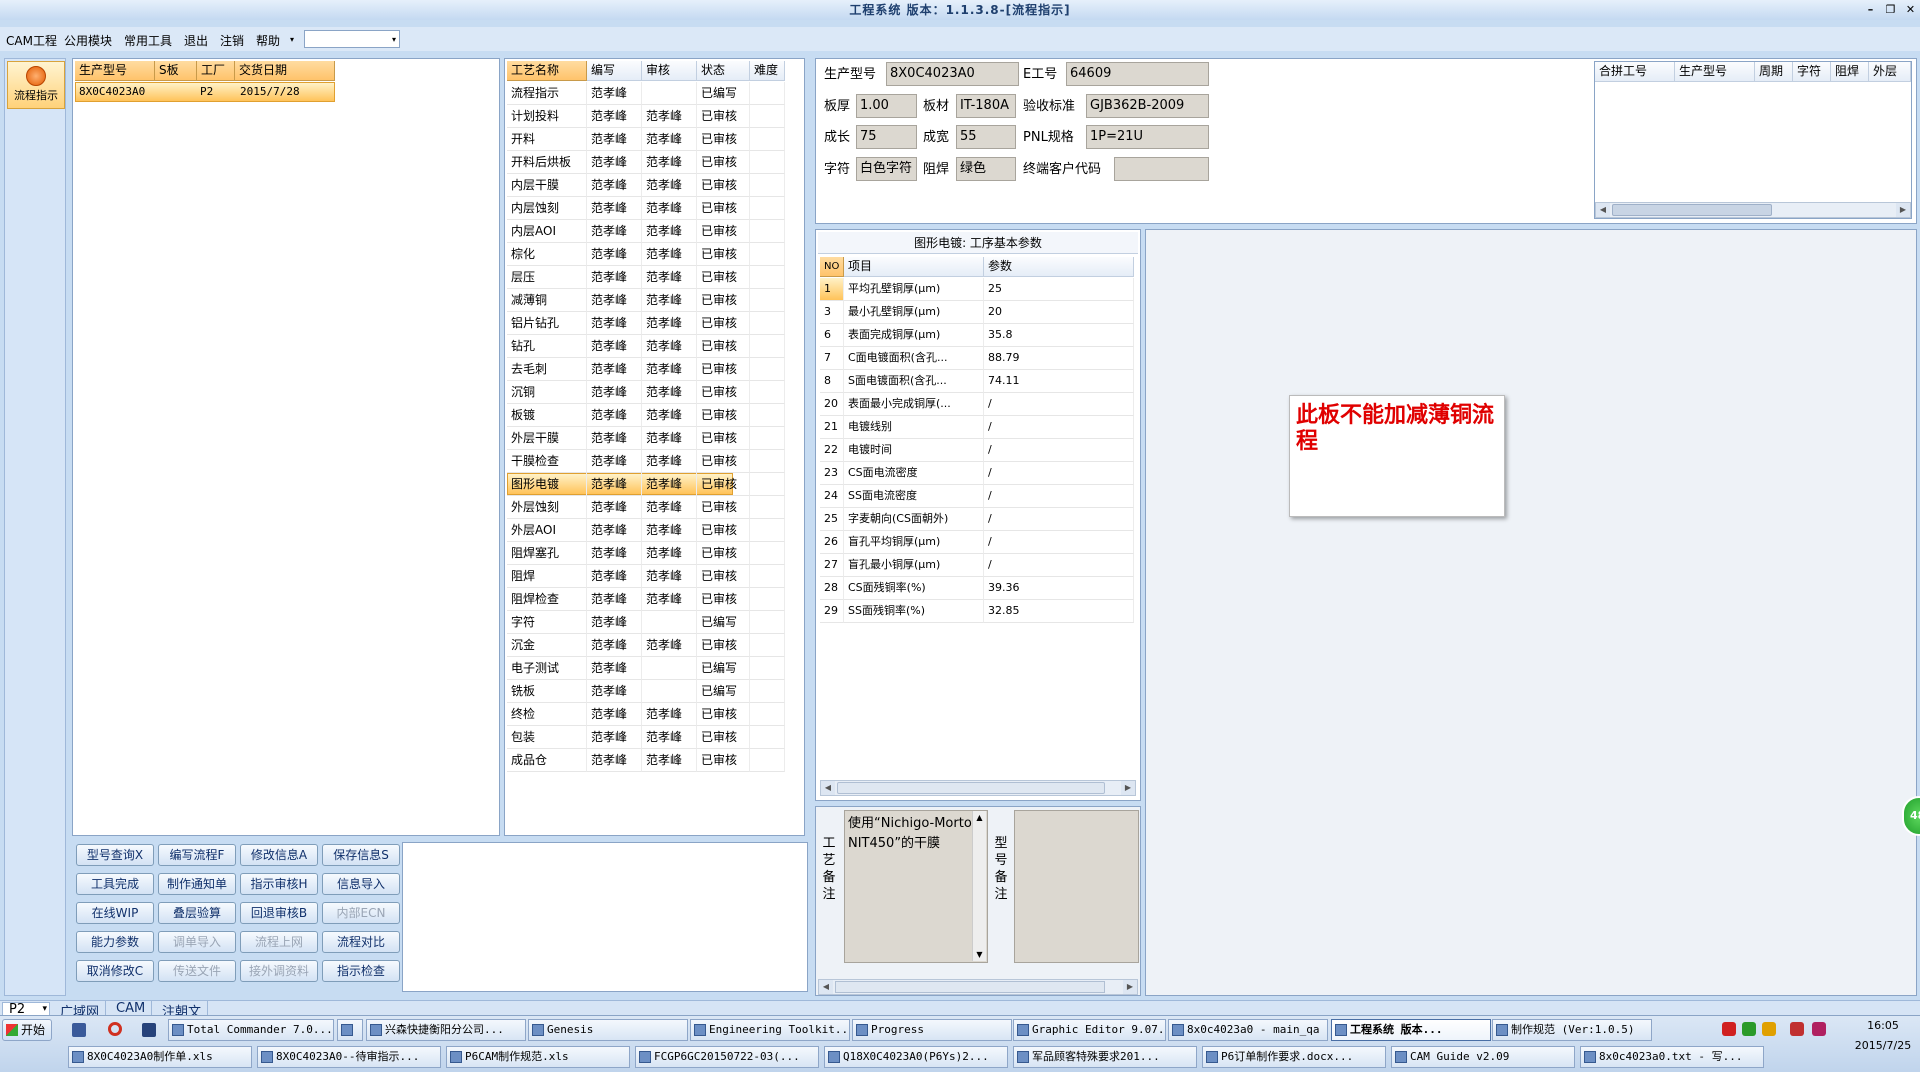 This screenshot has width=1920, height=1072. Describe the element at coordinates (1059, 381) in the screenshot. I see `param-cell: 74.11` at that location.